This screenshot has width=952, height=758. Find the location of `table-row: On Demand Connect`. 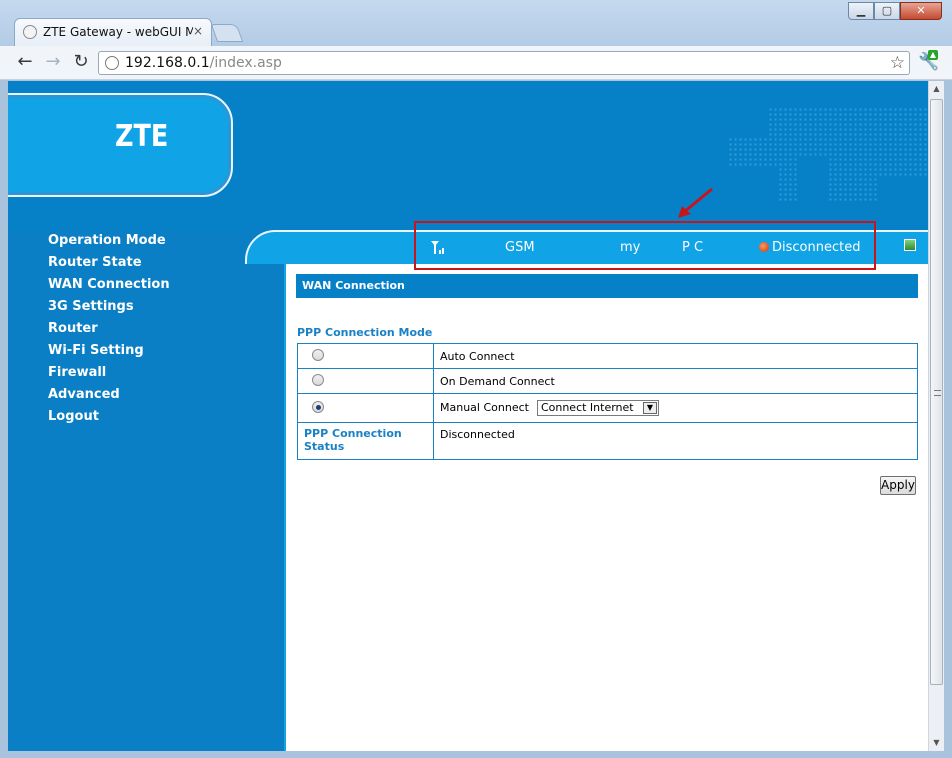

table-row: On Demand Connect is located at coordinates (607, 381).